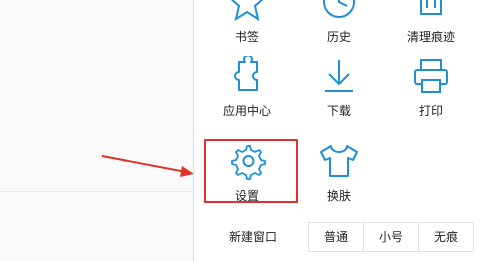 Image resolution: width=487 pixels, height=261 pixels. Describe the element at coordinates (339, 97) in the screenshot. I see `menu-item-download: 下载` at that location.